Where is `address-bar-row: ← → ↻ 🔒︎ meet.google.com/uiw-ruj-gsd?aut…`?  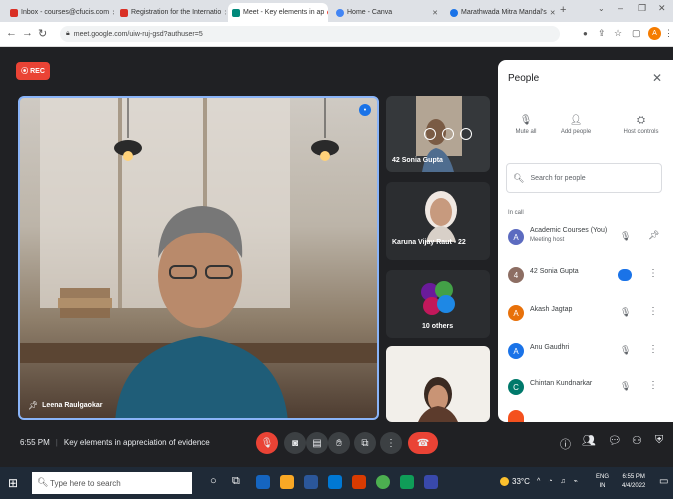
address-bar-row: ← → ↻ 🔒︎ meet.google.com/uiw-ruj-gsd?aut… is located at coordinates (336, 34).